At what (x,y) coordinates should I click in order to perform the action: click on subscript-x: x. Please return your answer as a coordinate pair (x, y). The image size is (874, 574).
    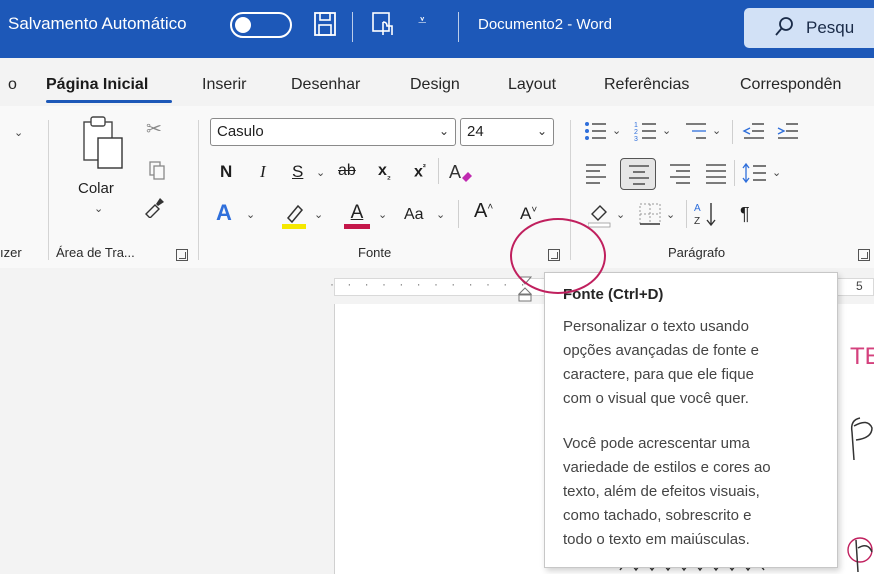
    Looking at the image, I should click on (382, 170).